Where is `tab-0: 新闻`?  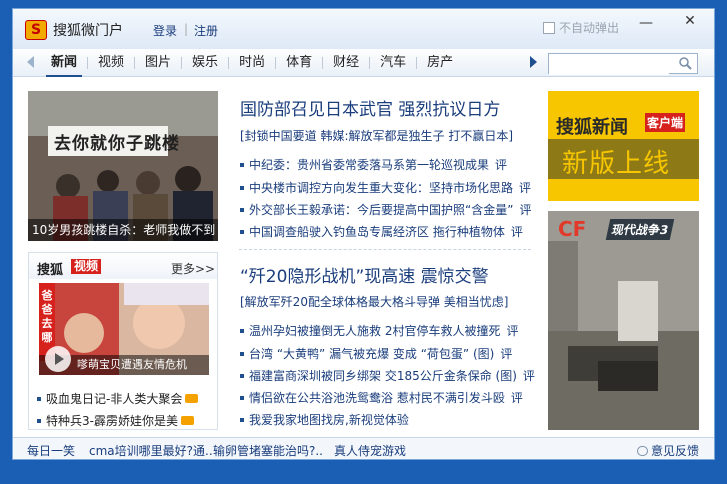 tab-0: 新闻 is located at coordinates (64, 65).